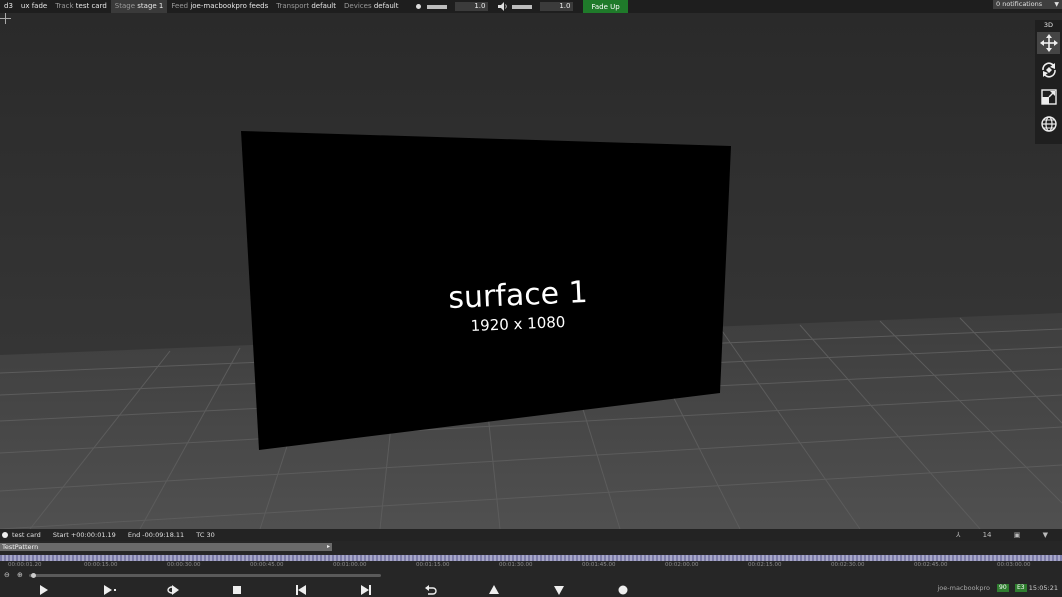  Describe the element at coordinates (8, 6) in the screenshot. I see `app-logo: d3` at that location.